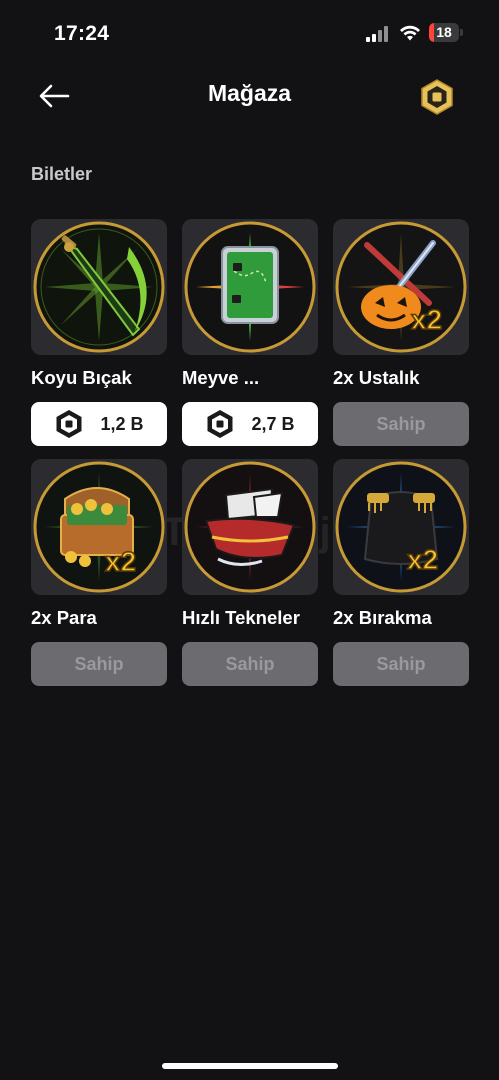 Image resolution: width=499 pixels, height=1080 pixels. I want to click on status-bar: 17:24 18, so click(249, 33).